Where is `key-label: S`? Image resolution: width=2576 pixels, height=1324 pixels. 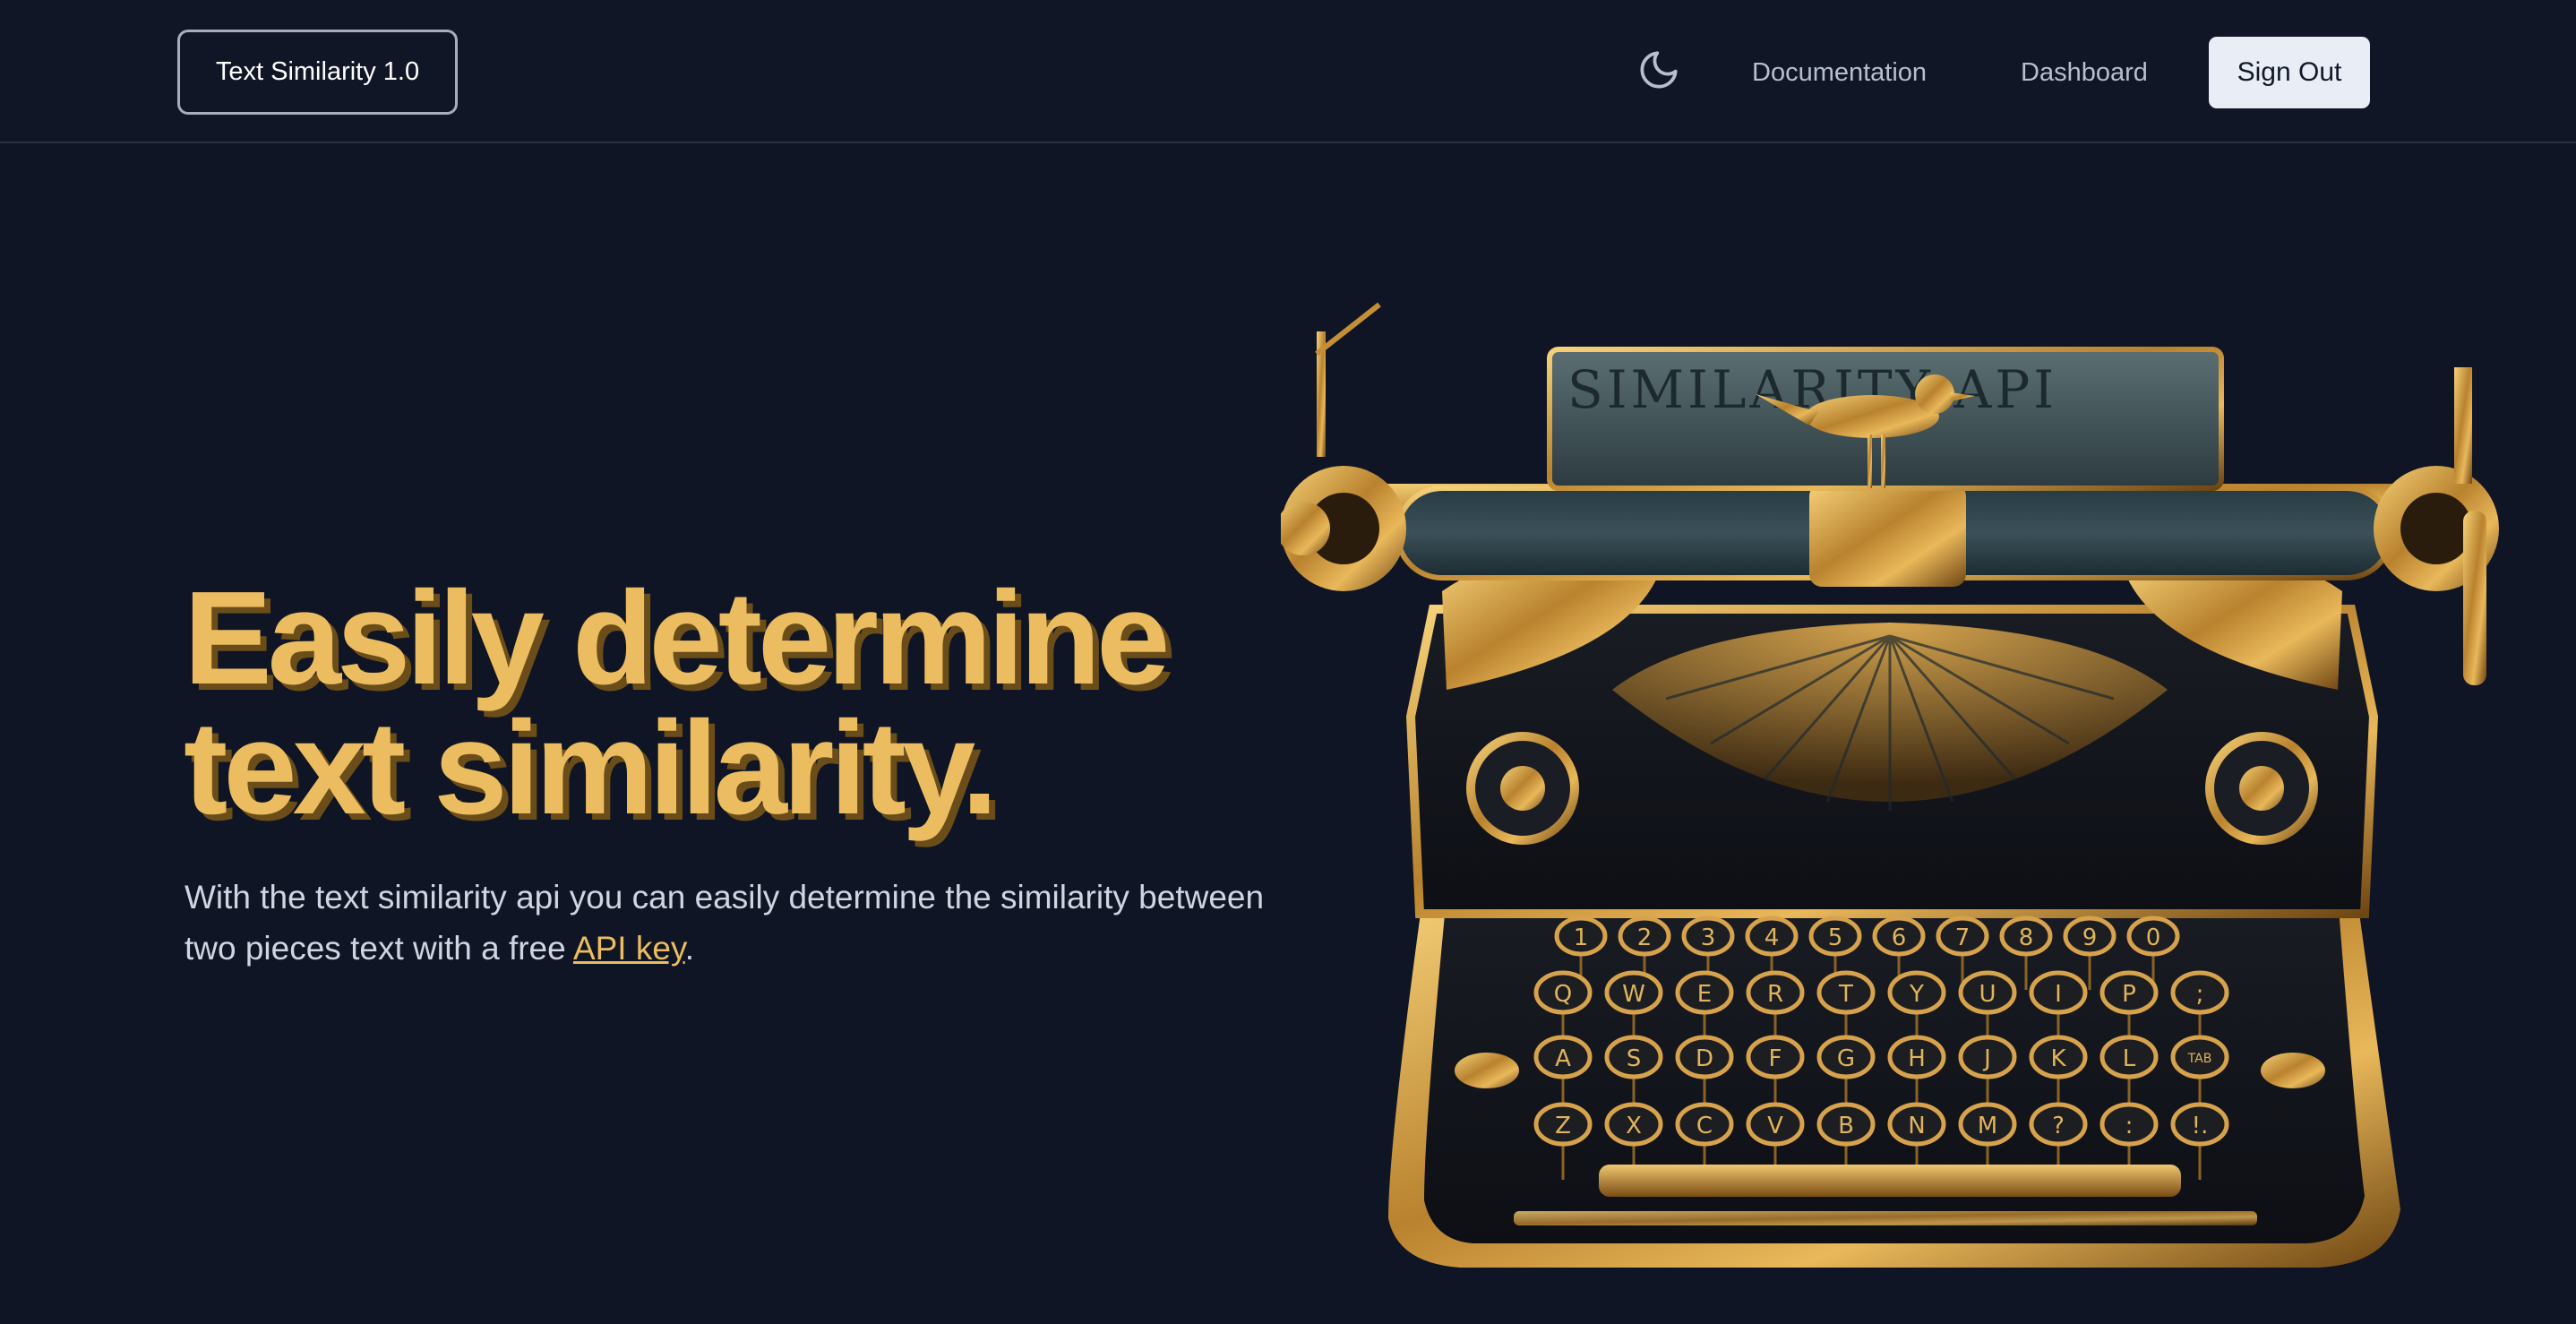
key-label: S is located at coordinates (1634, 1058).